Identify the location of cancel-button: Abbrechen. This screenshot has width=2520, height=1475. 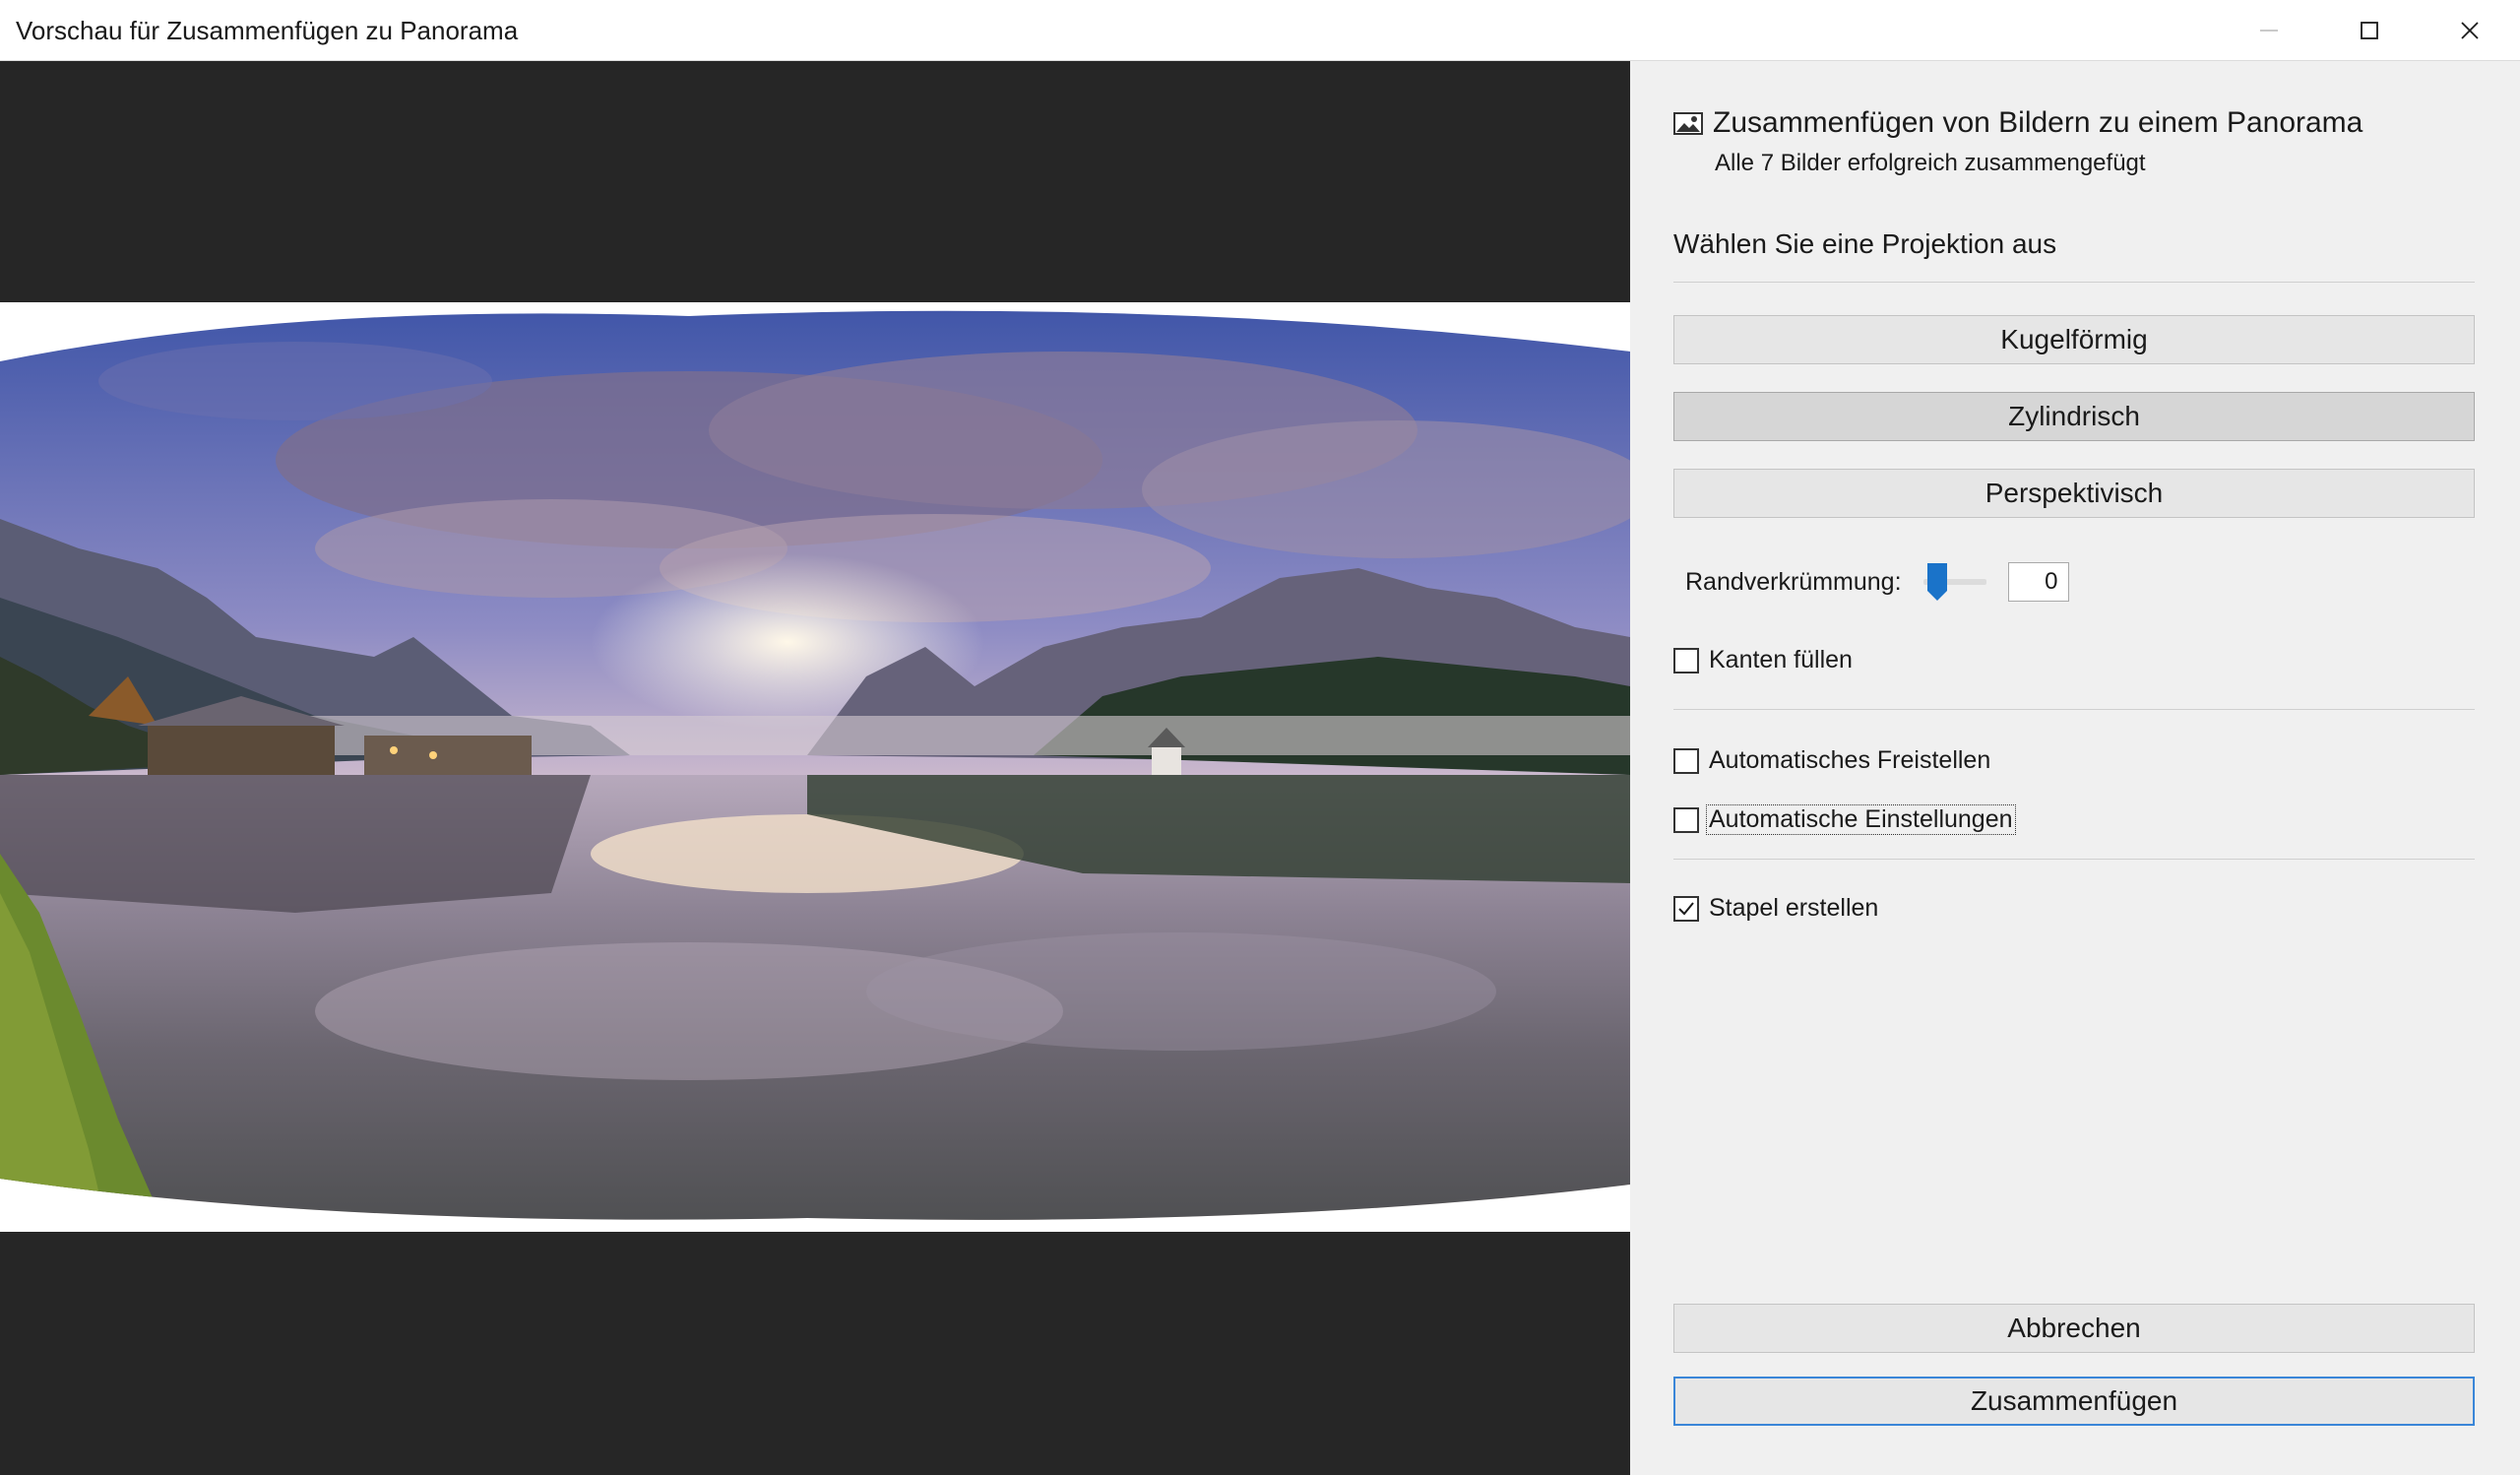
(2074, 1328).